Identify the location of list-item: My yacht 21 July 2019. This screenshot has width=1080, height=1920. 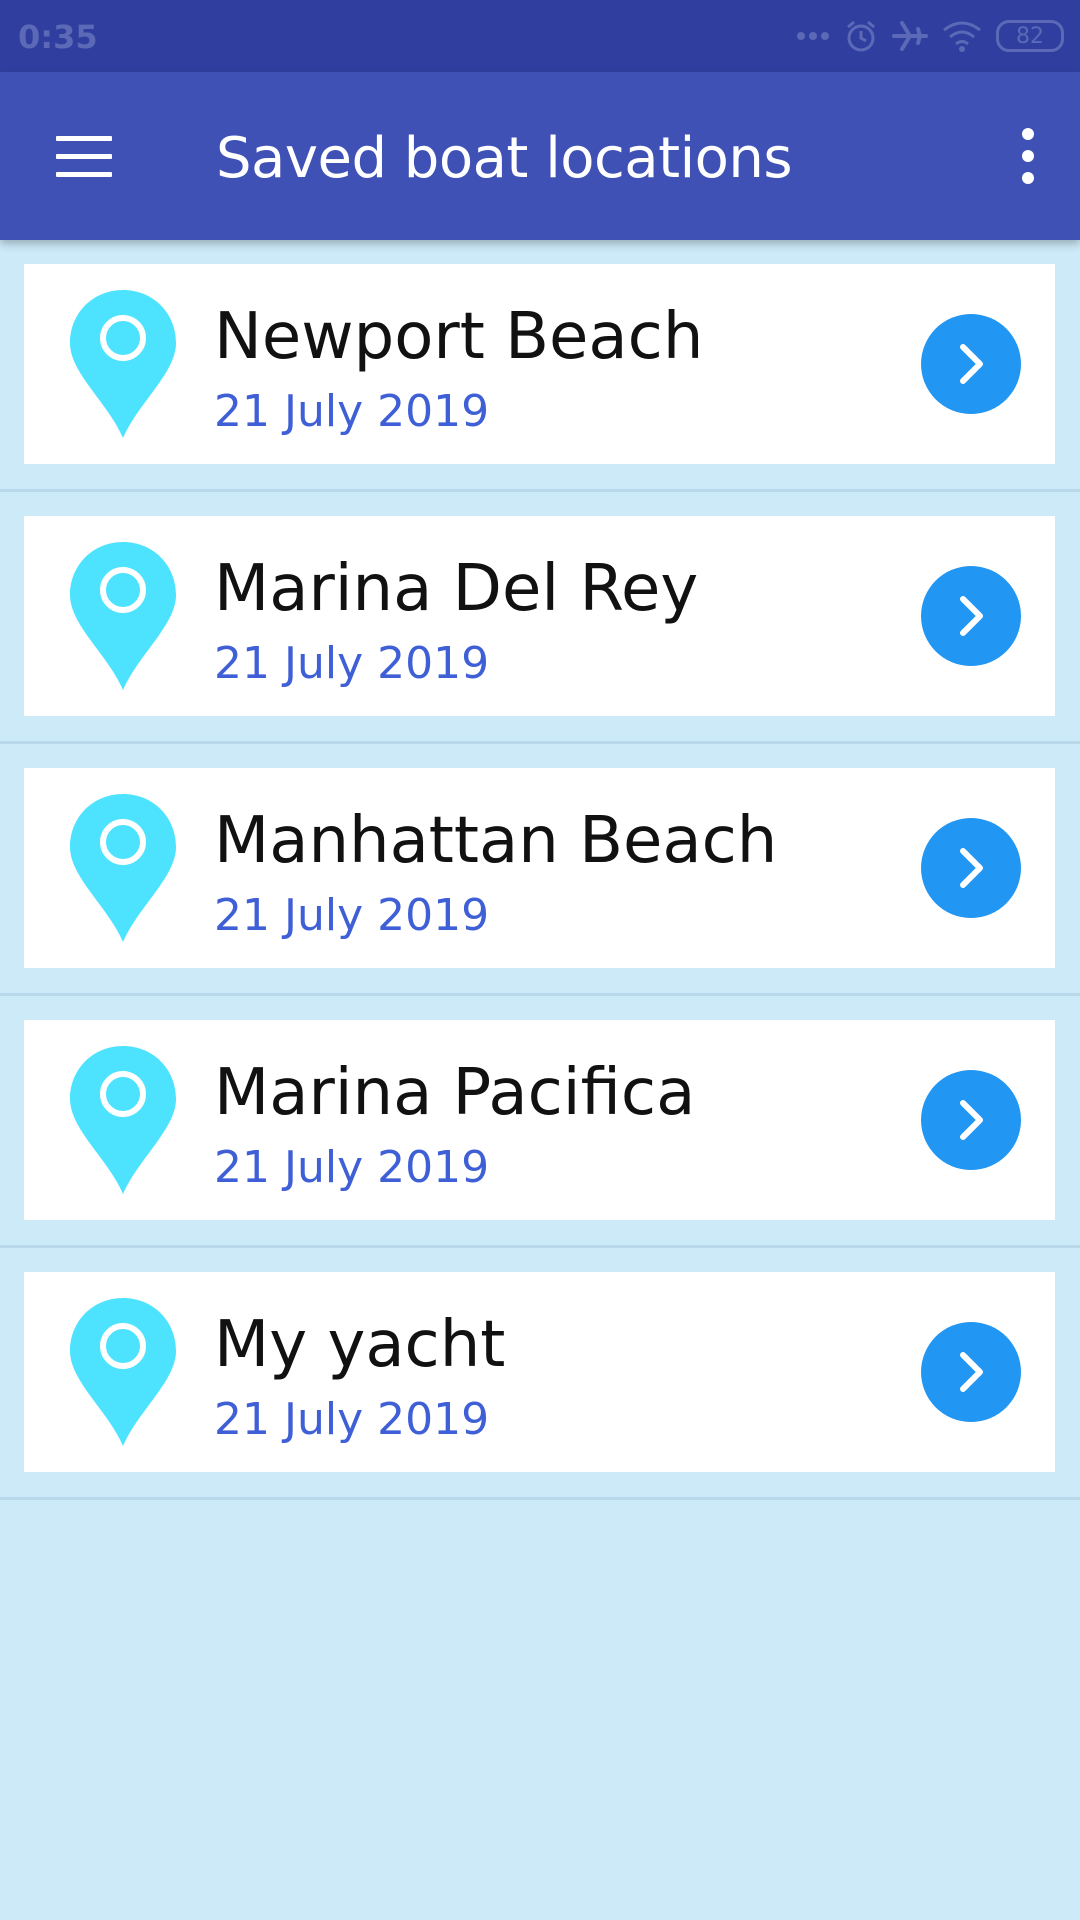
(540, 1374).